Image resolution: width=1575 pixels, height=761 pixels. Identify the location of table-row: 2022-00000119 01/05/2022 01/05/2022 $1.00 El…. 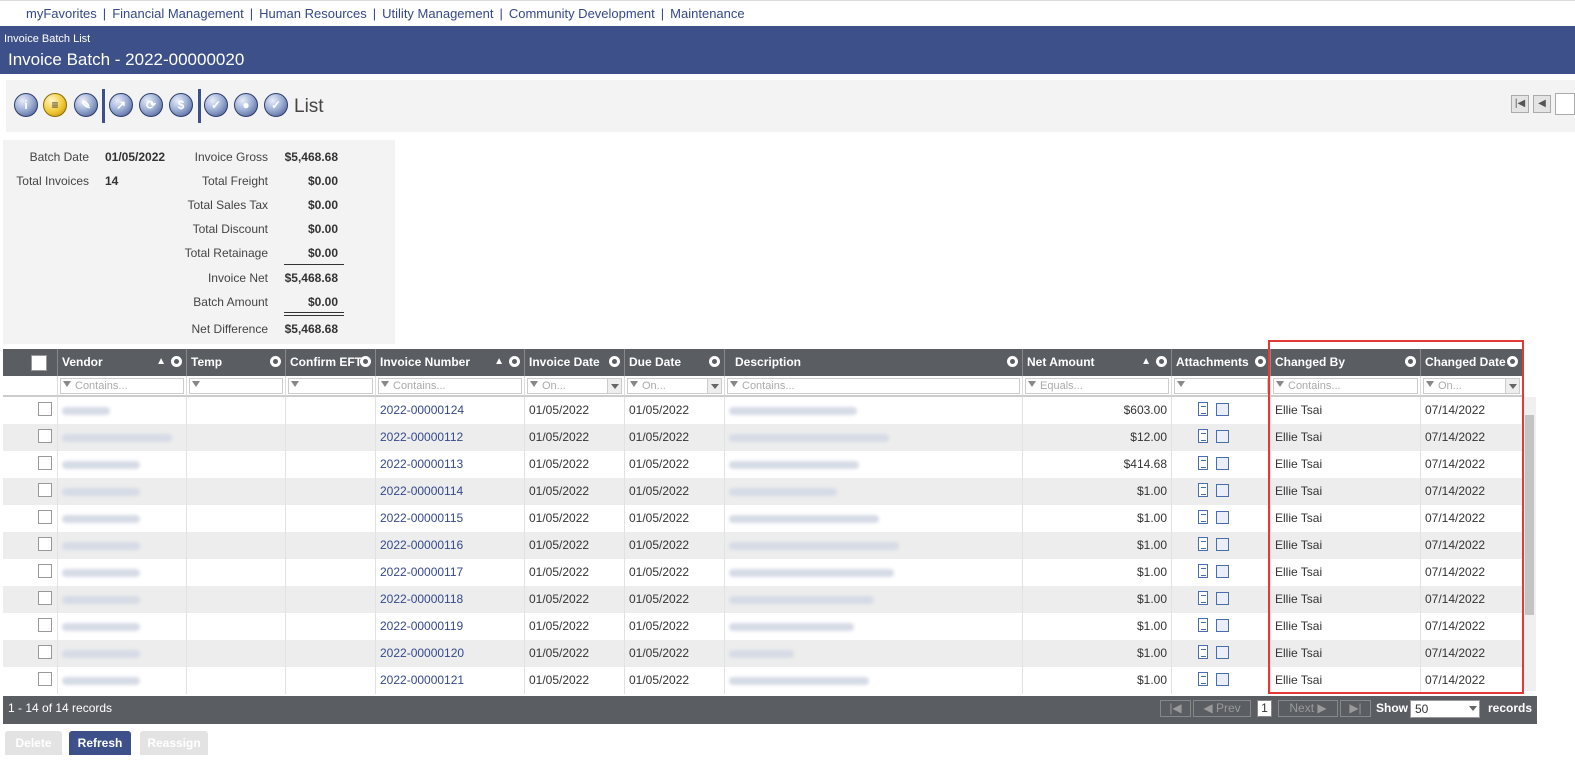
(763, 626).